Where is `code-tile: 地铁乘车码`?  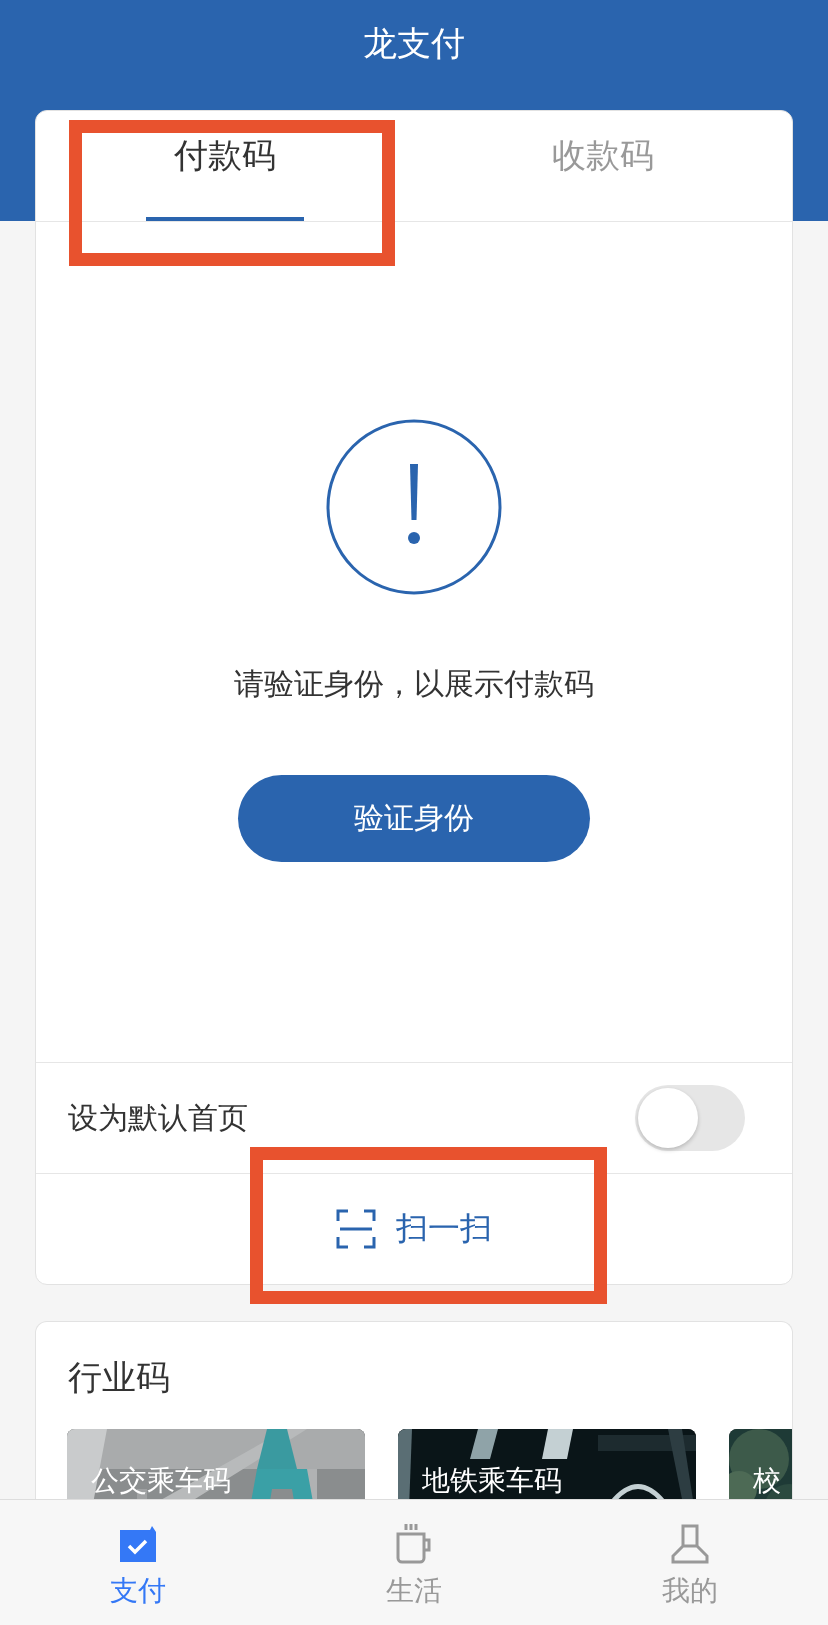
code-tile: 地铁乘车码 is located at coordinates (547, 1465).